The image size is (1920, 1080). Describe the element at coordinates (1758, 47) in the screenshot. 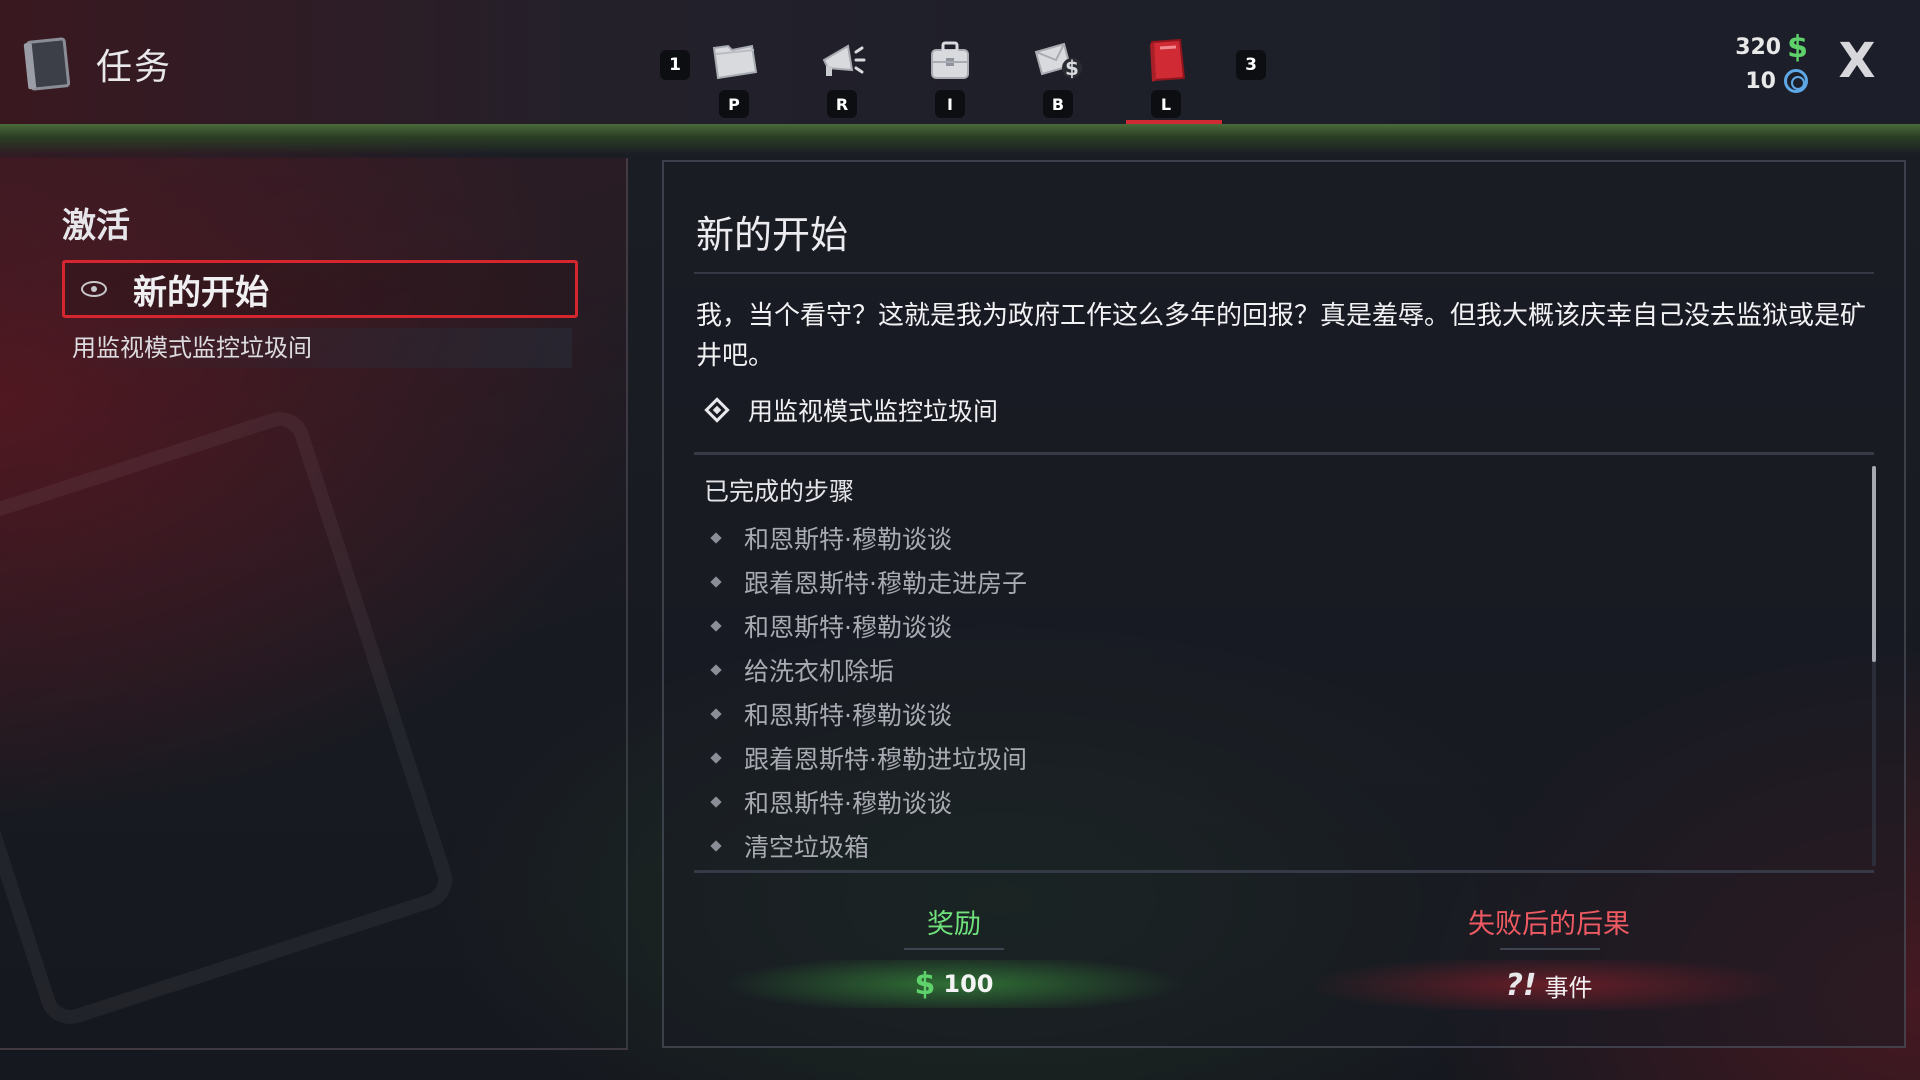

I see `money-amount: 320` at that location.